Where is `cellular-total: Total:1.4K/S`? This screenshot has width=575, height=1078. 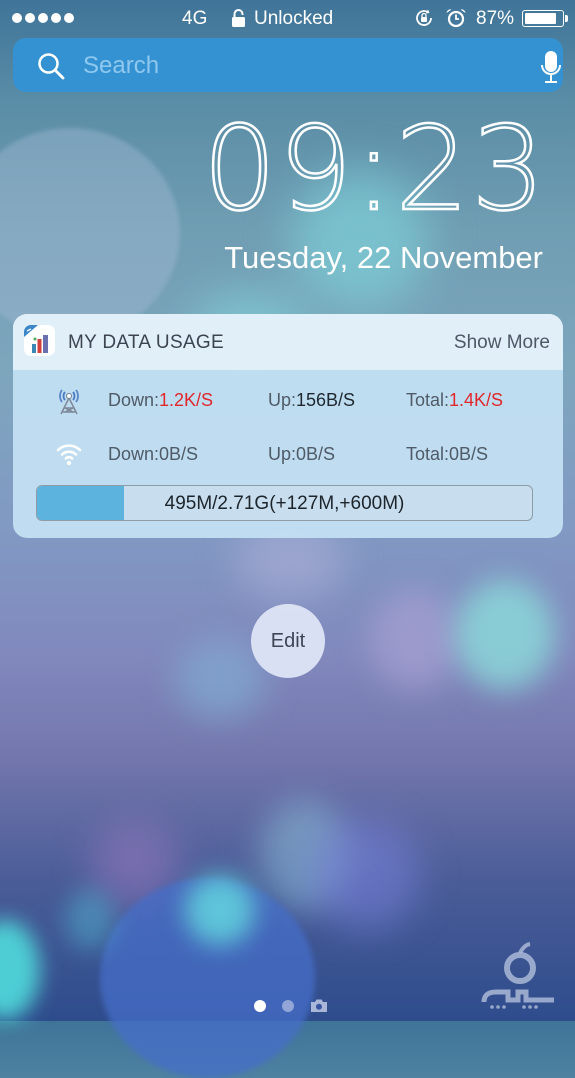 cellular-total: Total:1.4K/S is located at coordinates (455, 400).